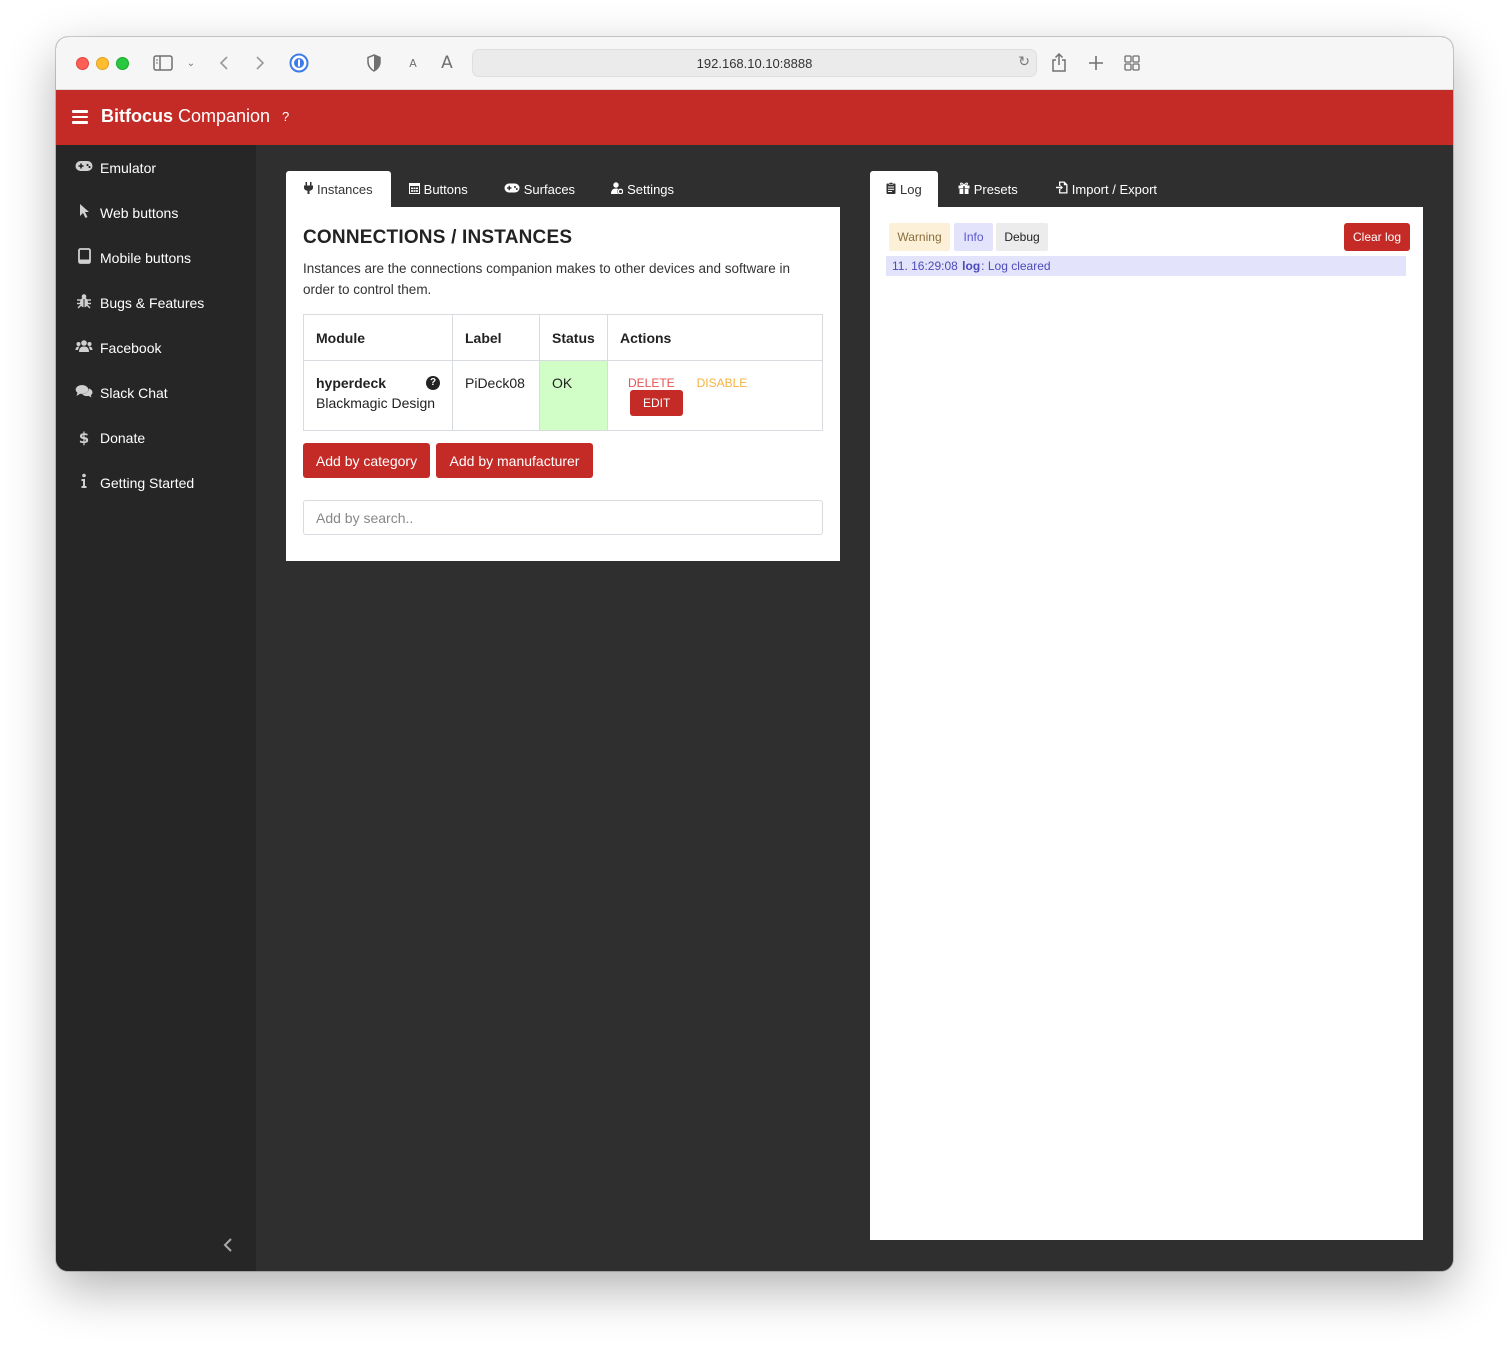 This screenshot has height=1345, width=1509. Describe the element at coordinates (514, 460) in the screenshot. I see `add-by-manufacturer-button: Add by manufacturer` at that location.